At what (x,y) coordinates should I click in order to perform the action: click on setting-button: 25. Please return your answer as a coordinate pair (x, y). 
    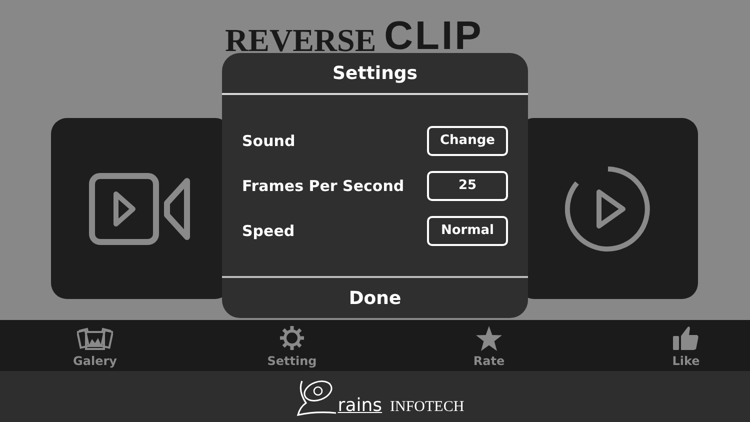
    Looking at the image, I should click on (467, 185).